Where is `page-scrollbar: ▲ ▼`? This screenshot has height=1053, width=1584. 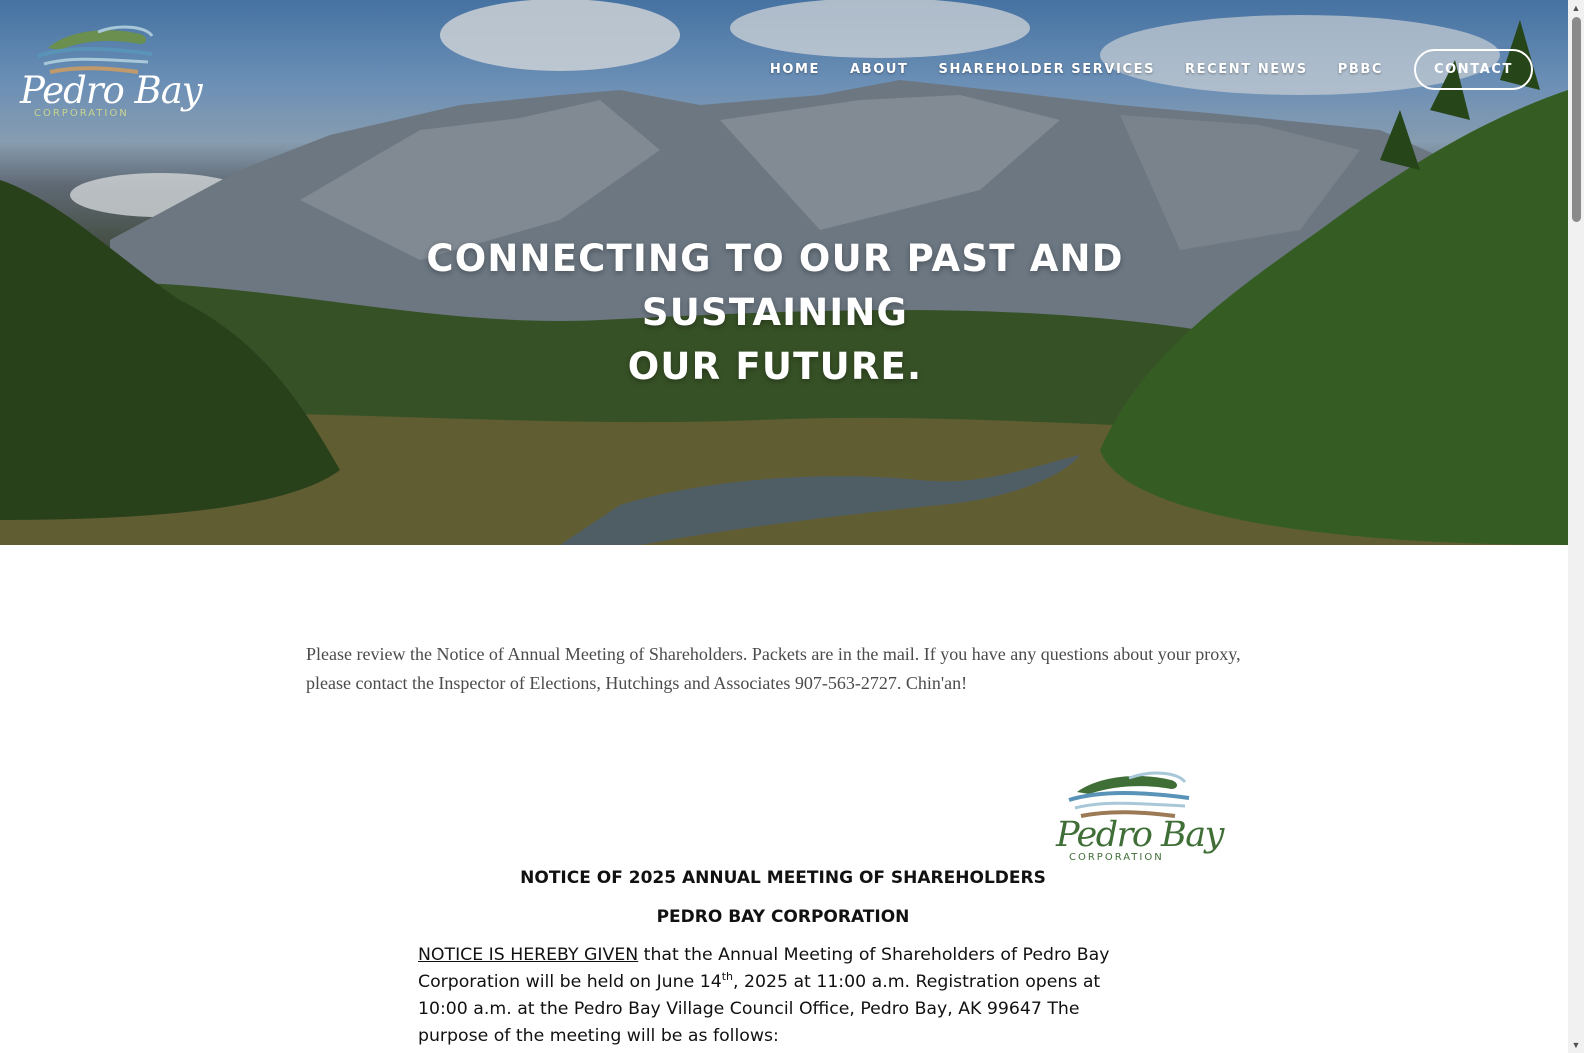 page-scrollbar: ▲ ▼ is located at coordinates (1576, 526).